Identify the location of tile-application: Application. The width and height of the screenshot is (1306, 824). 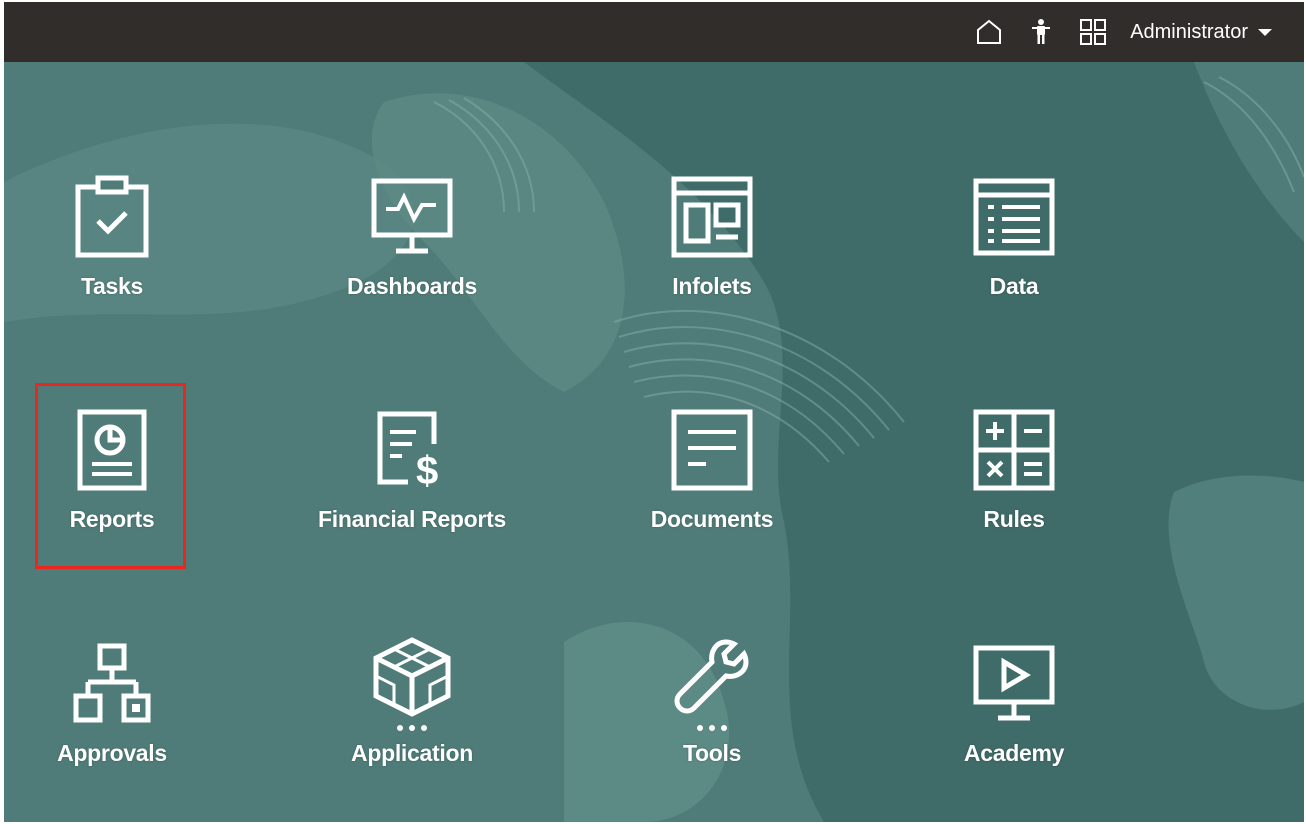
(412, 728).